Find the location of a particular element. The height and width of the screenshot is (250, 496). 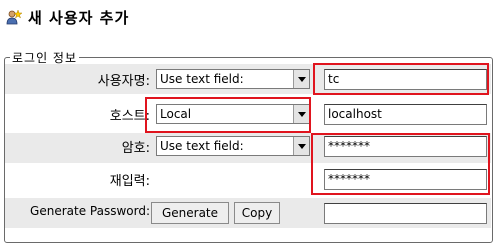

retype-label: 재입력: is located at coordinates (129, 181).